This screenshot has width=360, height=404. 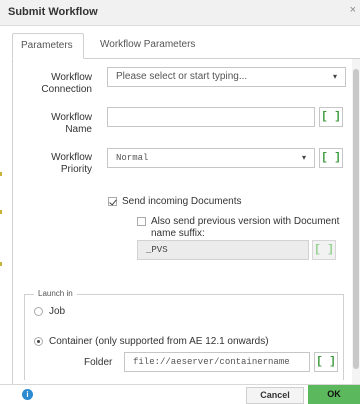 What do you see at coordinates (217, 362) in the screenshot?
I see `folder-input: file://aeserver/containername` at bounding box center [217, 362].